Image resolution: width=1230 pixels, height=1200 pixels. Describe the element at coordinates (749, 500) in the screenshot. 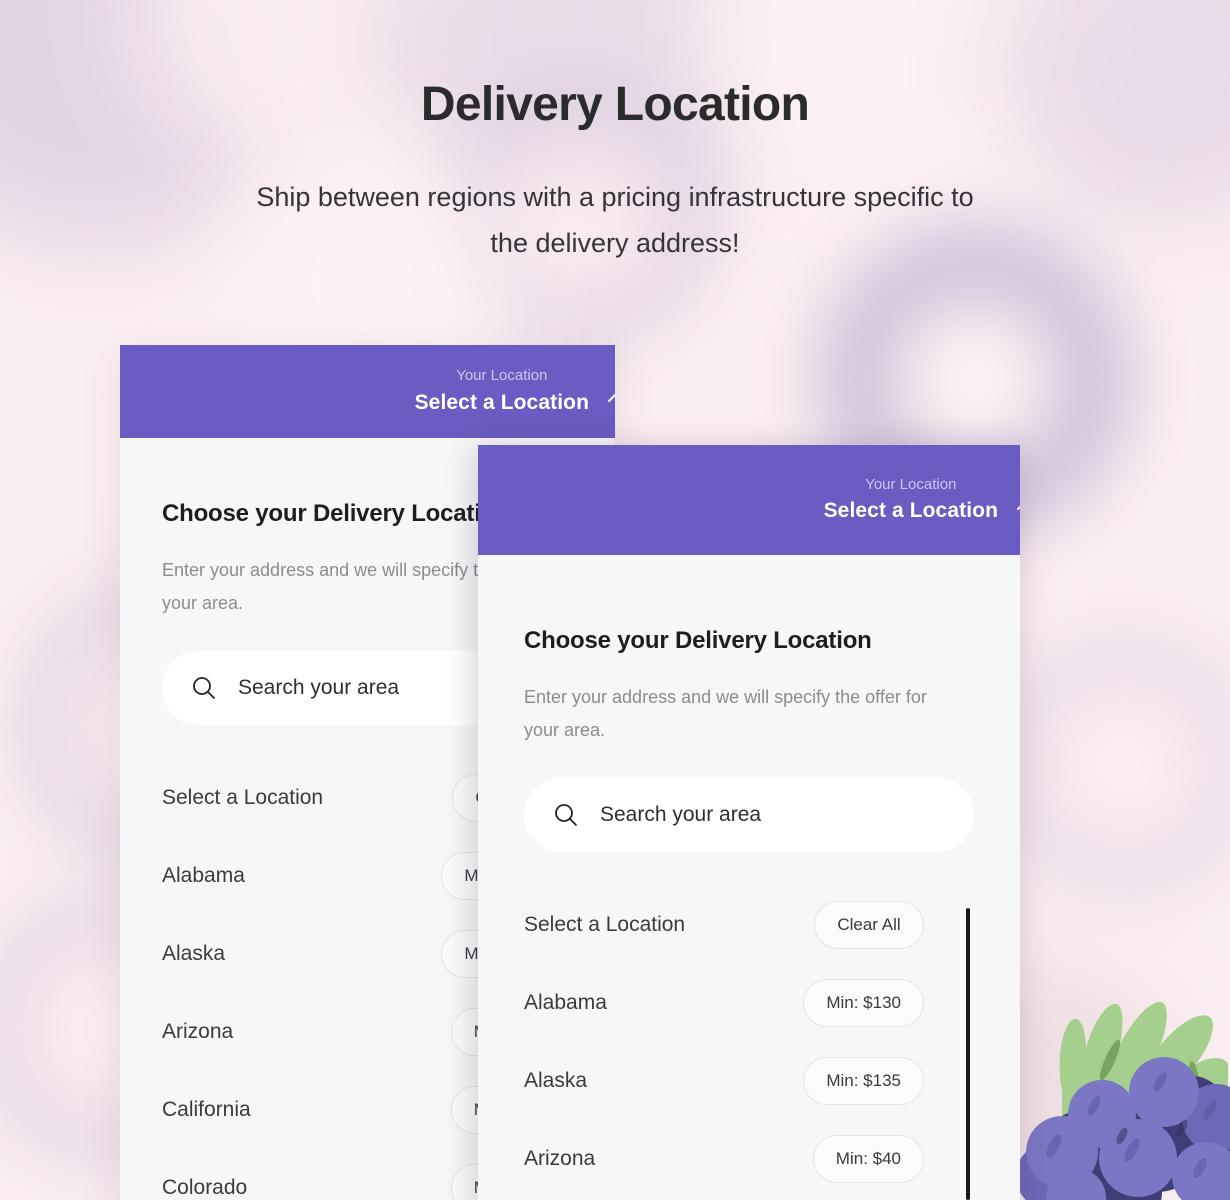

I see `location-selector-header-front: Your Location Select a Location` at that location.